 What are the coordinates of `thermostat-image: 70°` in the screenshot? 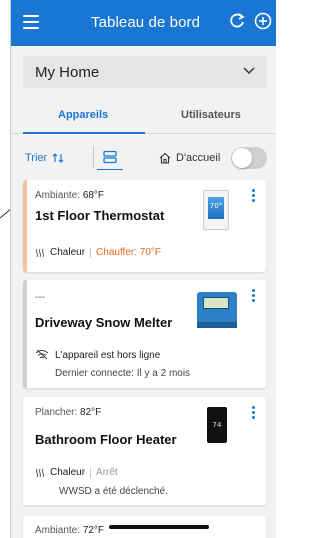 It's located at (216, 210).